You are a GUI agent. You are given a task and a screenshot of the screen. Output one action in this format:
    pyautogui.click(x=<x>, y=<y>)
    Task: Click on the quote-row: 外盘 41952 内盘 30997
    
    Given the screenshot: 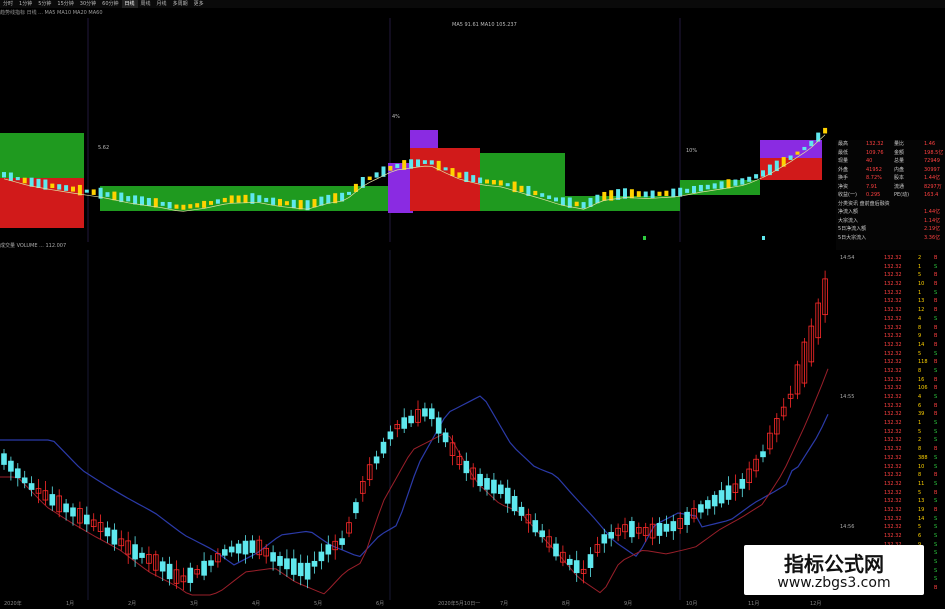 What is the action you would take?
    pyautogui.click(x=890, y=170)
    